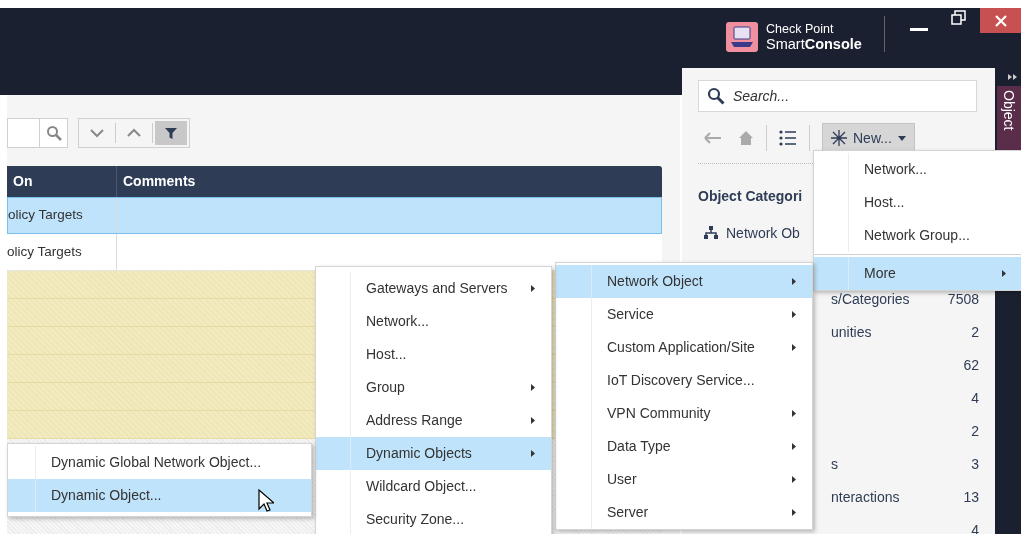 The image size is (1021, 534). I want to click on count-label: 3, so click(975, 464).